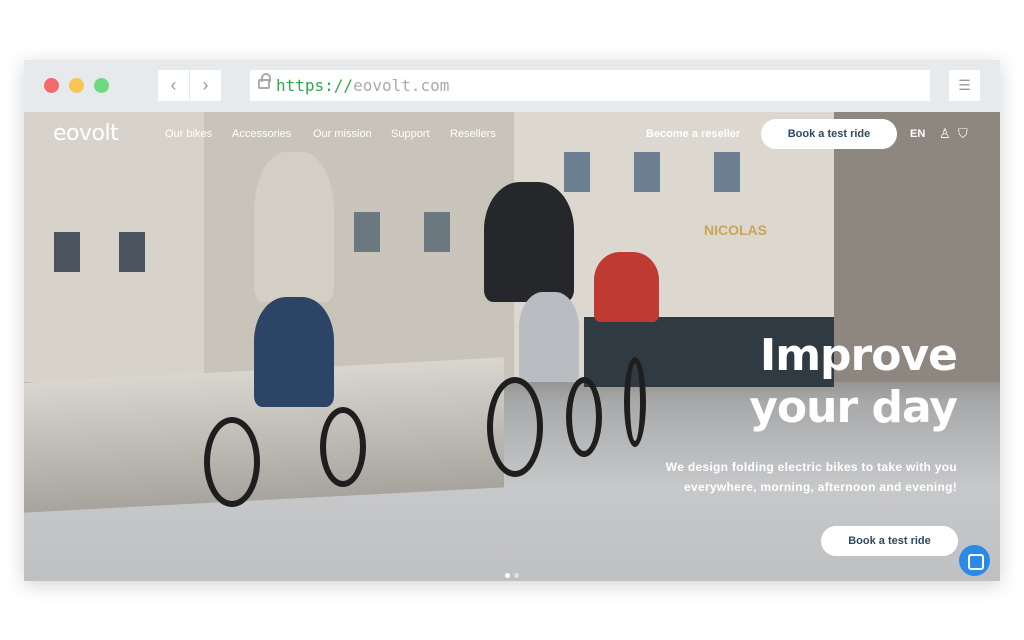 This screenshot has width=1024, height=640. I want to click on maximize-window-button, so click(101, 85).